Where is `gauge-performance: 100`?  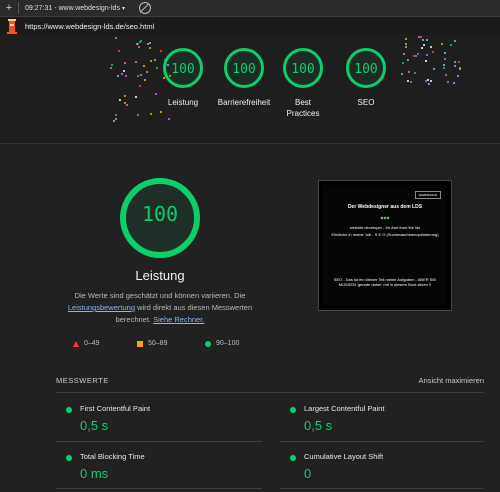
gauge-performance: 100 is located at coordinates (183, 68).